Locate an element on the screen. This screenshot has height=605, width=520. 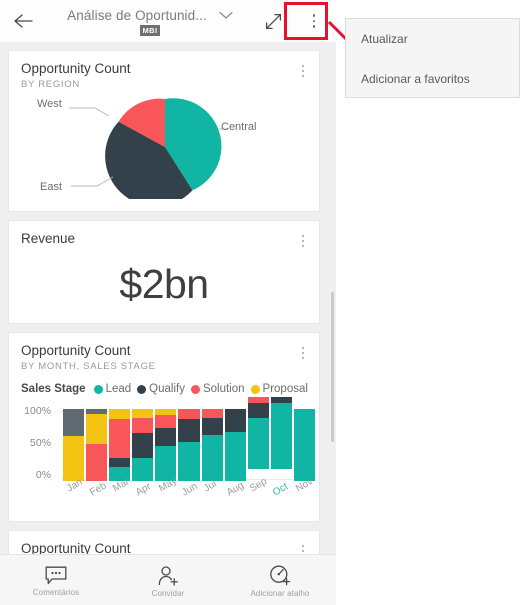
back-button is located at coordinates (23, 21).